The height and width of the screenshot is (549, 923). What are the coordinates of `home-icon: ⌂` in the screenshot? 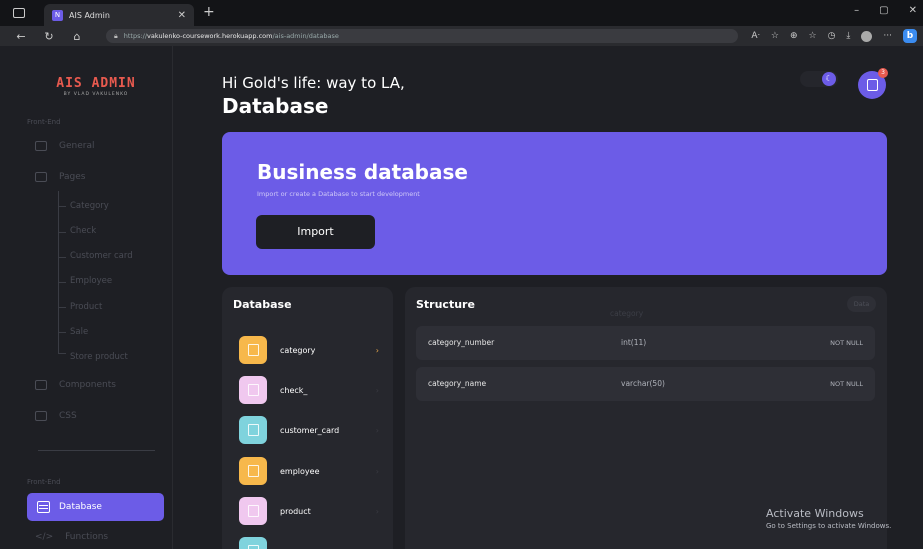 It's located at (77, 36).